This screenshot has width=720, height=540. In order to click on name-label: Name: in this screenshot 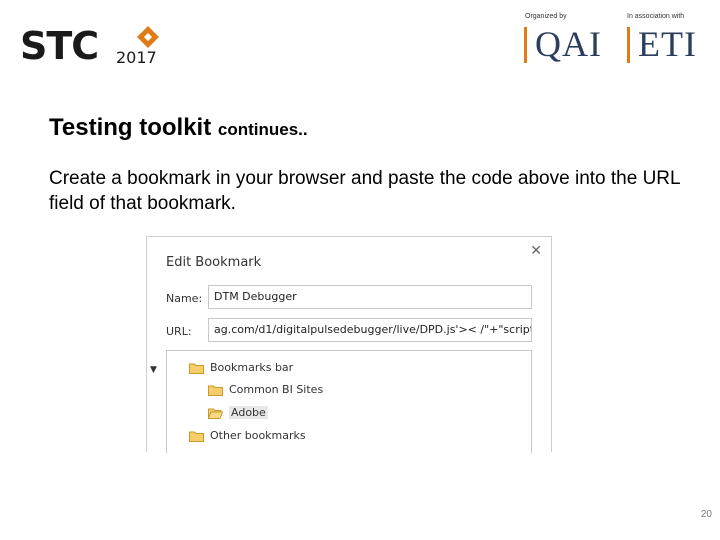, I will do `click(184, 298)`.